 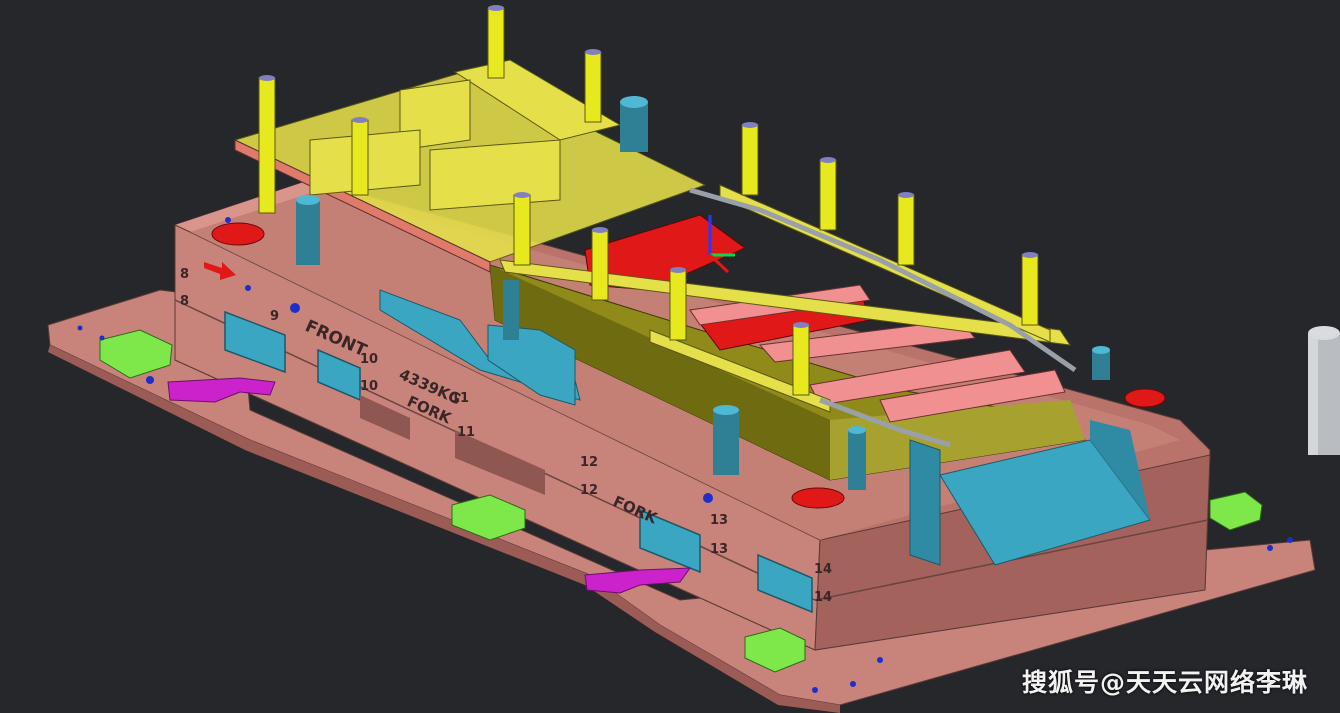 I want to click on watermark-text: 搜狐号@天天云网络李琳, so click(x=1164, y=682).